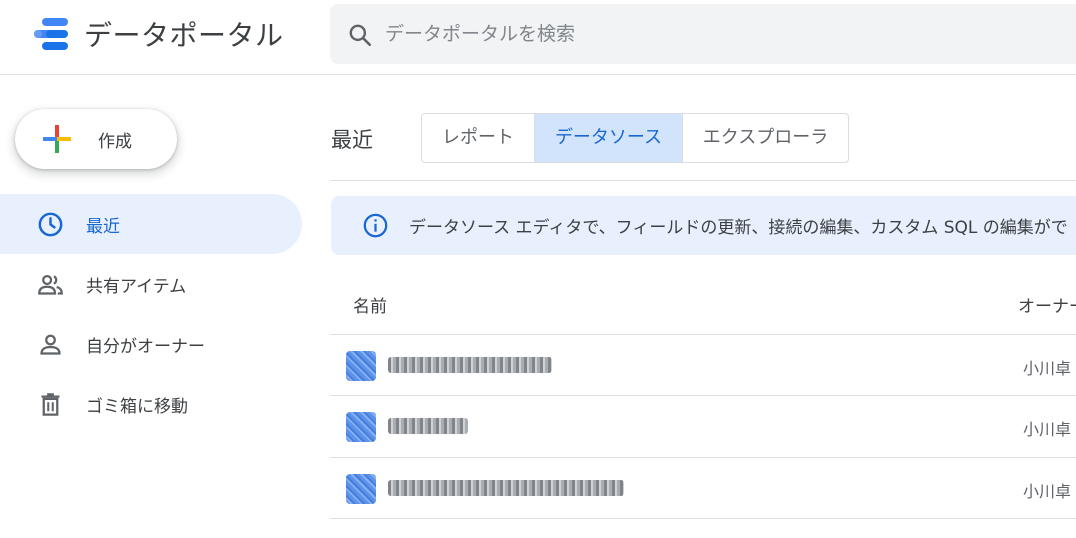  Describe the element at coordinates (50, 344) in the screenshot. I see `person-icon` at that location.